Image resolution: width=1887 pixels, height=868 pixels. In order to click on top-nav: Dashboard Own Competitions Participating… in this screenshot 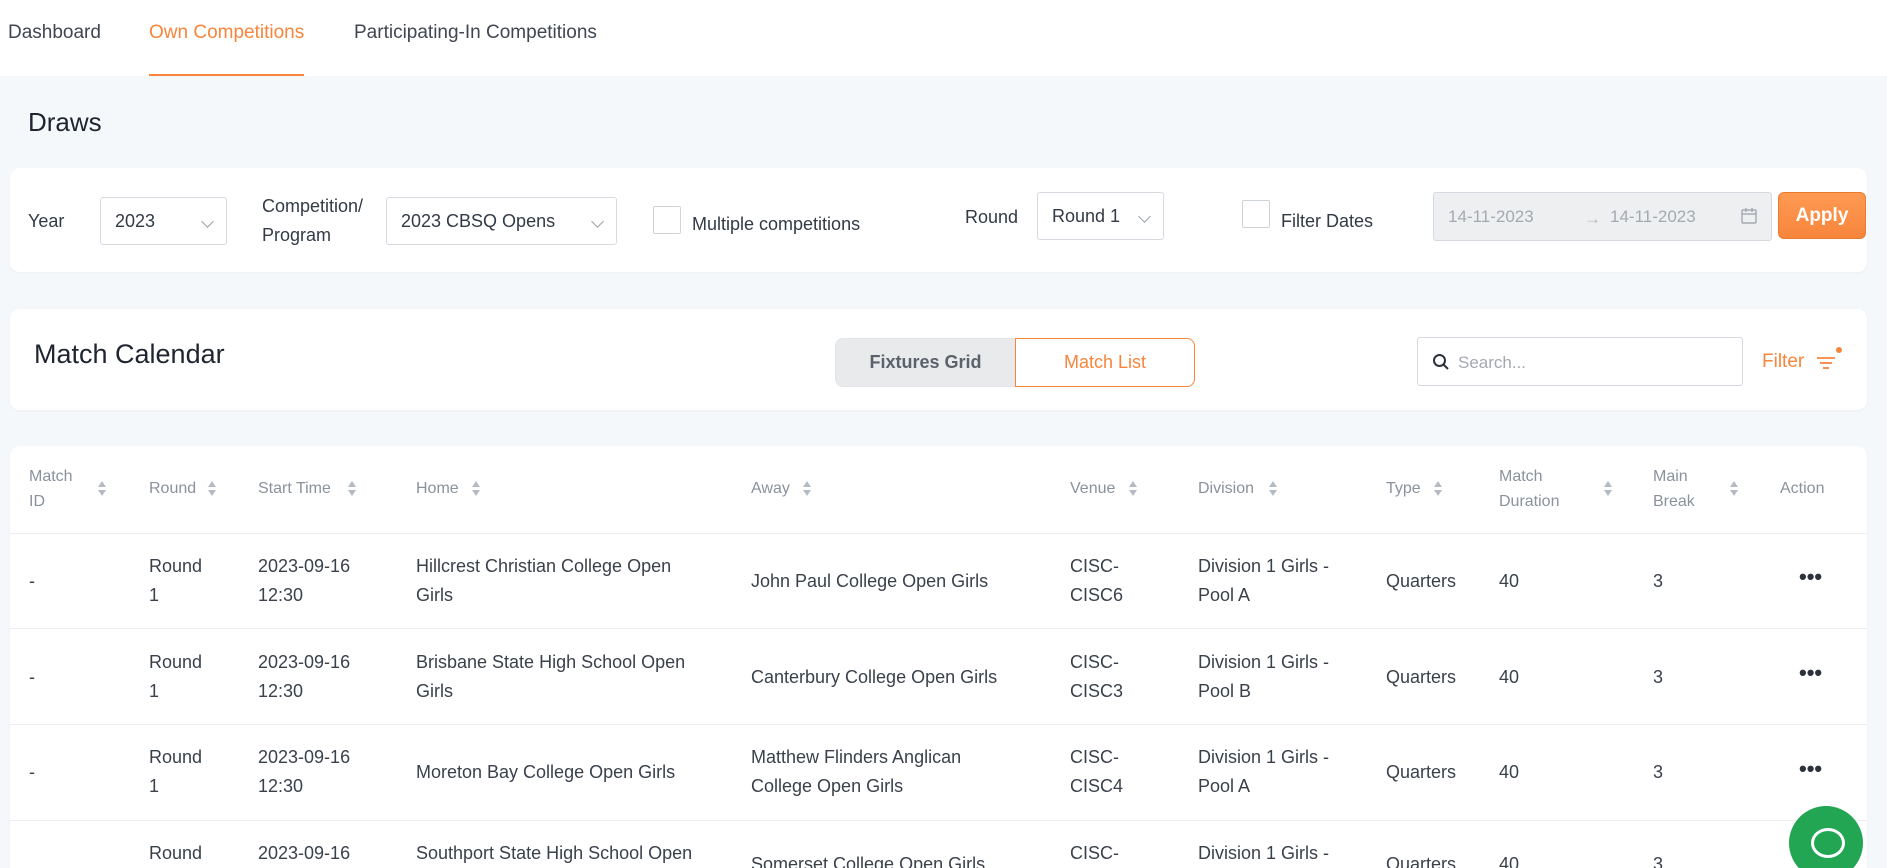, I will do `click(943, 38)`.